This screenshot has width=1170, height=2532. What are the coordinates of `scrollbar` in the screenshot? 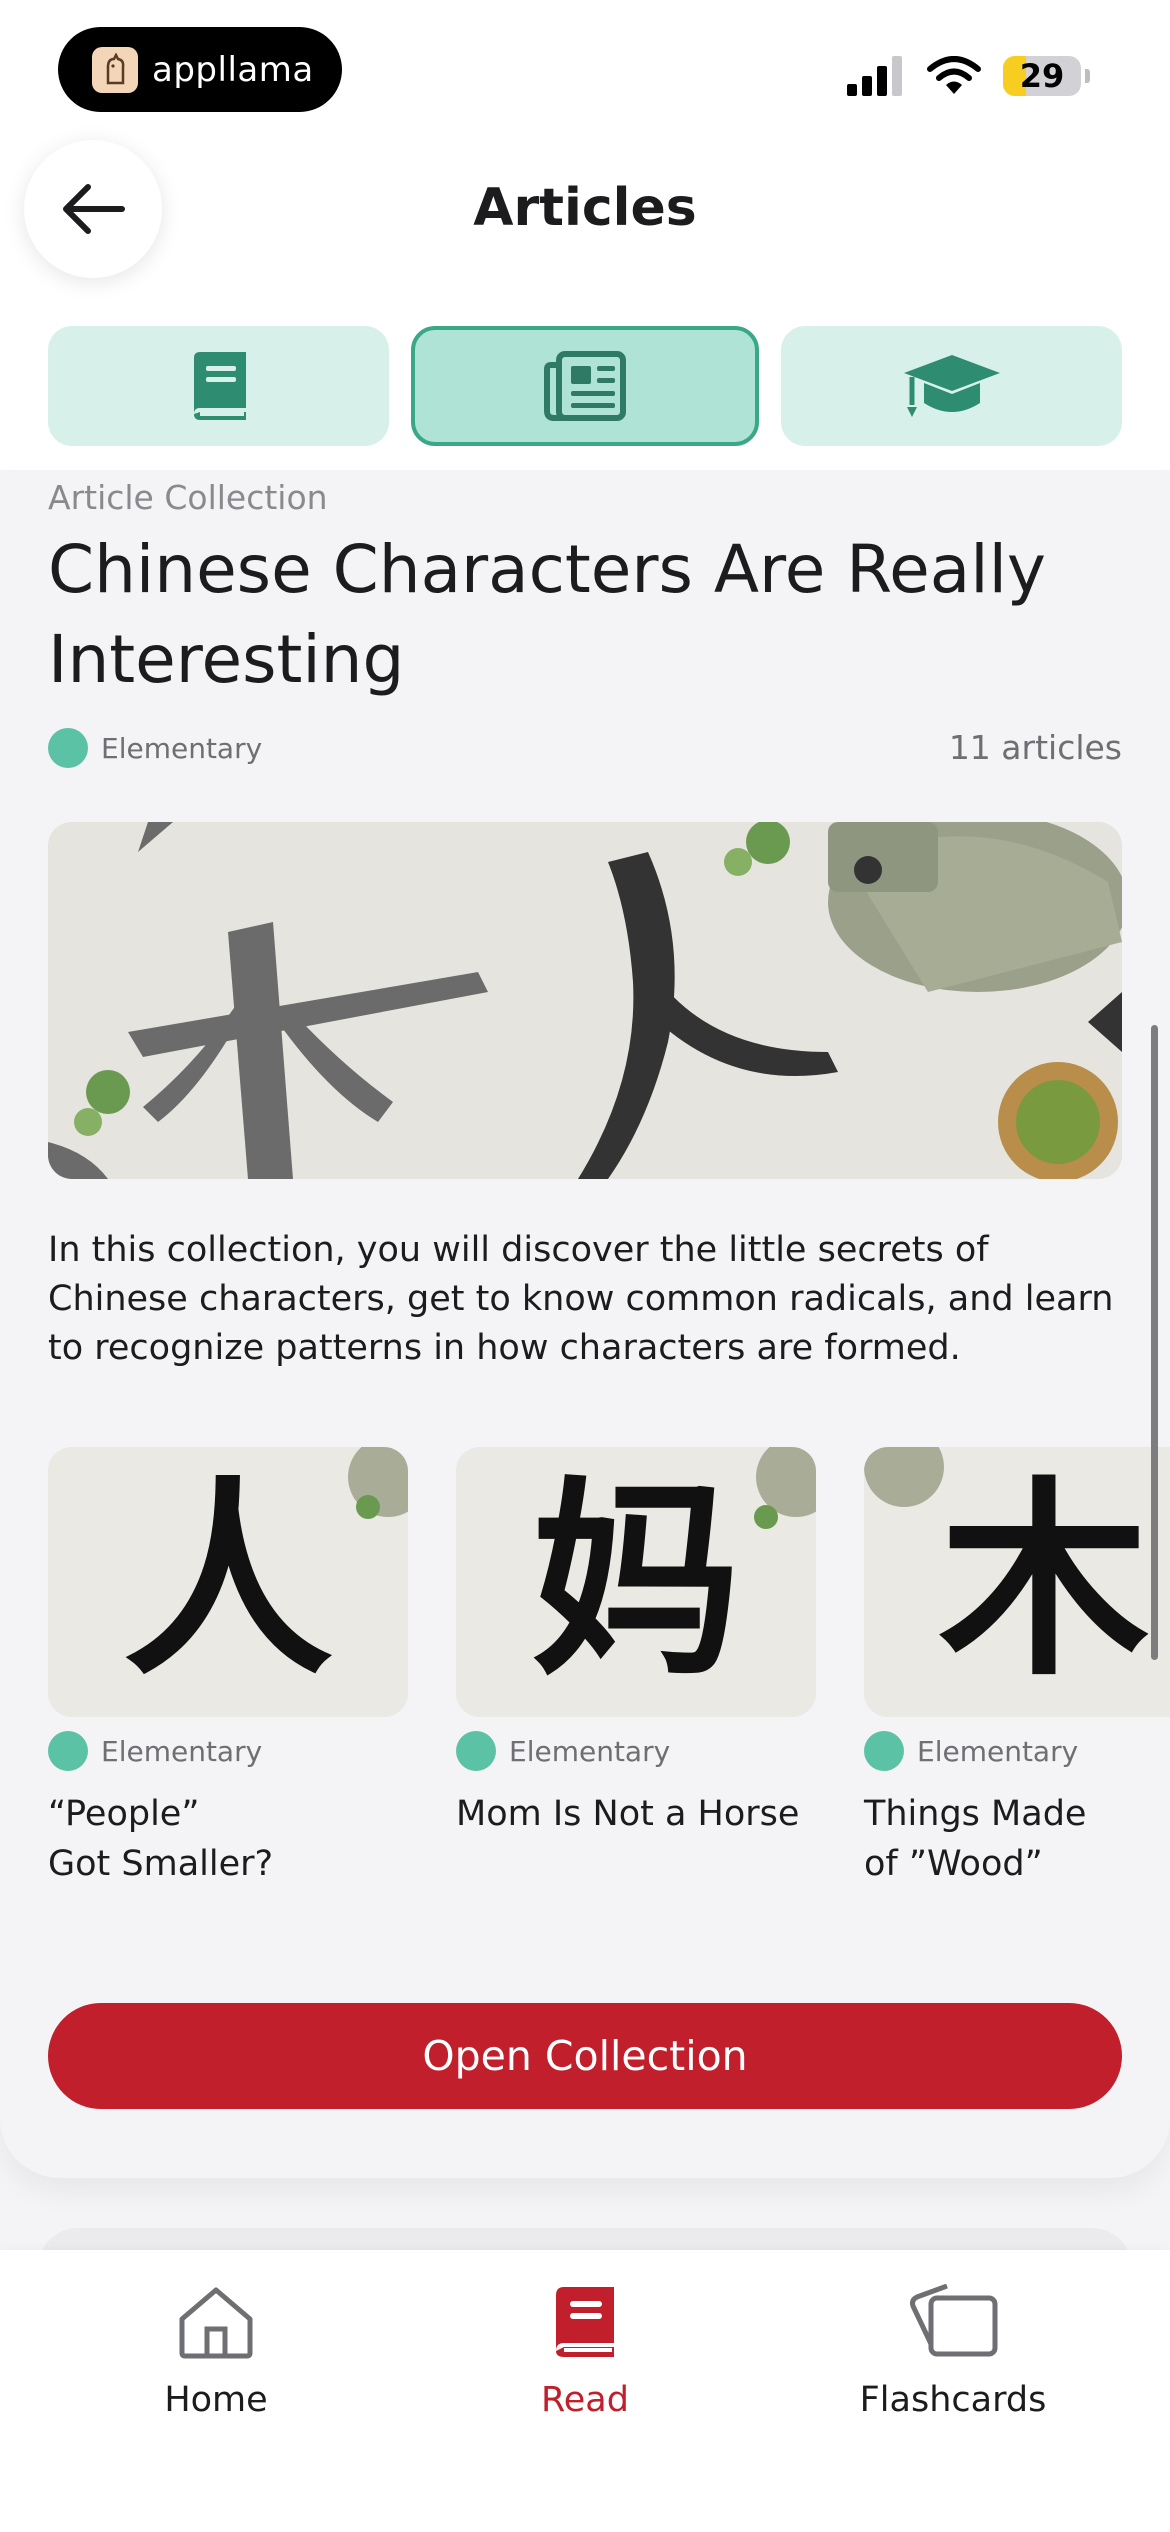 It's located at (1154, 1342).